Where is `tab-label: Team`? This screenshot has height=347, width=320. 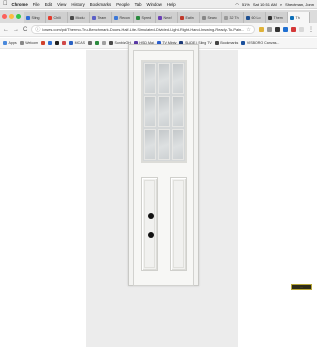
tab-label: Team is located at coordinates (102, 17).